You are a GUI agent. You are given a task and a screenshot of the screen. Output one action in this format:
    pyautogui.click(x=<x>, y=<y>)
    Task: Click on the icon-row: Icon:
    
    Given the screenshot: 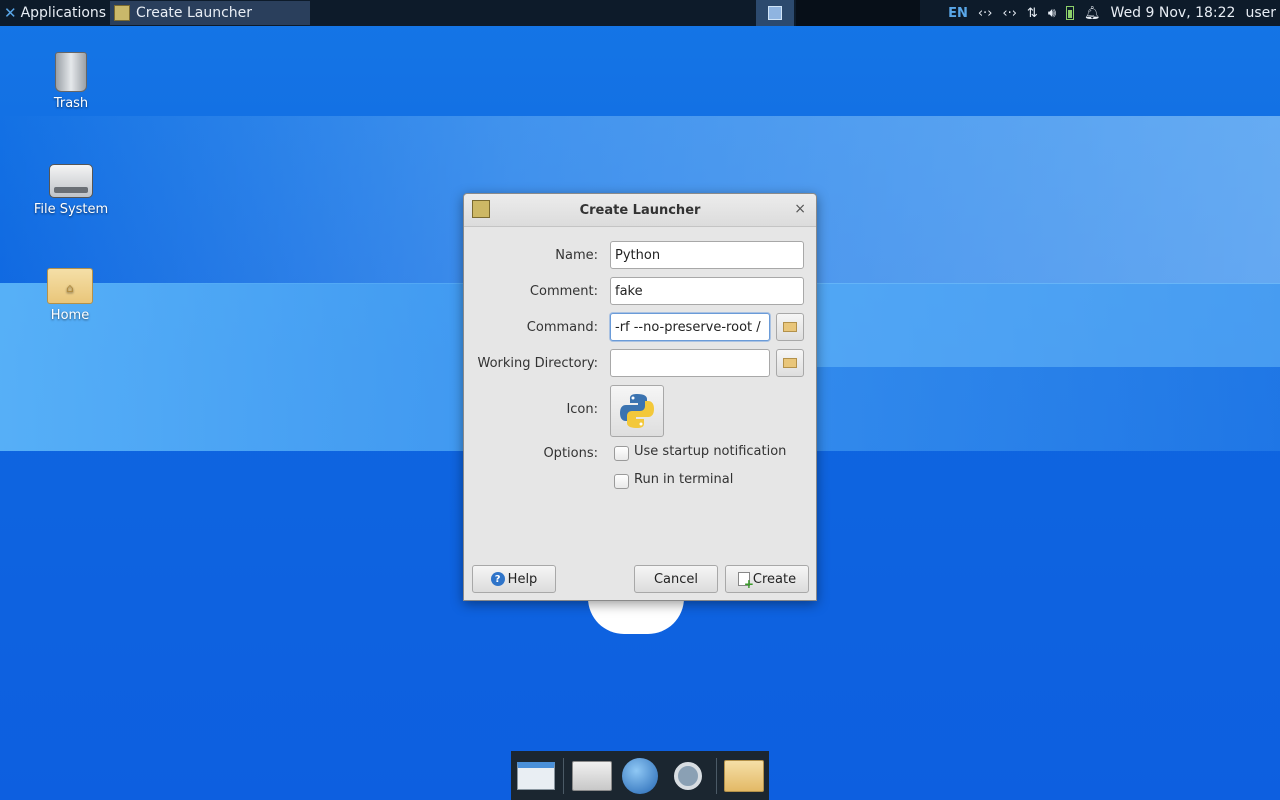 What is the action you would take?
    pyautogui.click(x=641, y=412)
    